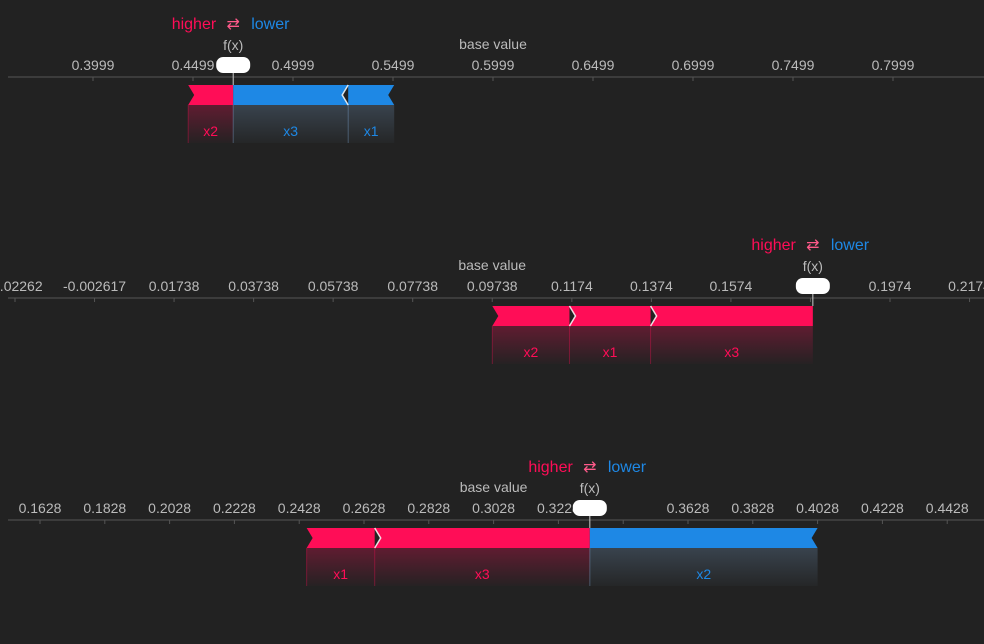 The width and height of the screenshot is (984, 644). Describe the element at coordinates (882, 508) in the screenshot. I see `tick-label: 0.4228` at that location.